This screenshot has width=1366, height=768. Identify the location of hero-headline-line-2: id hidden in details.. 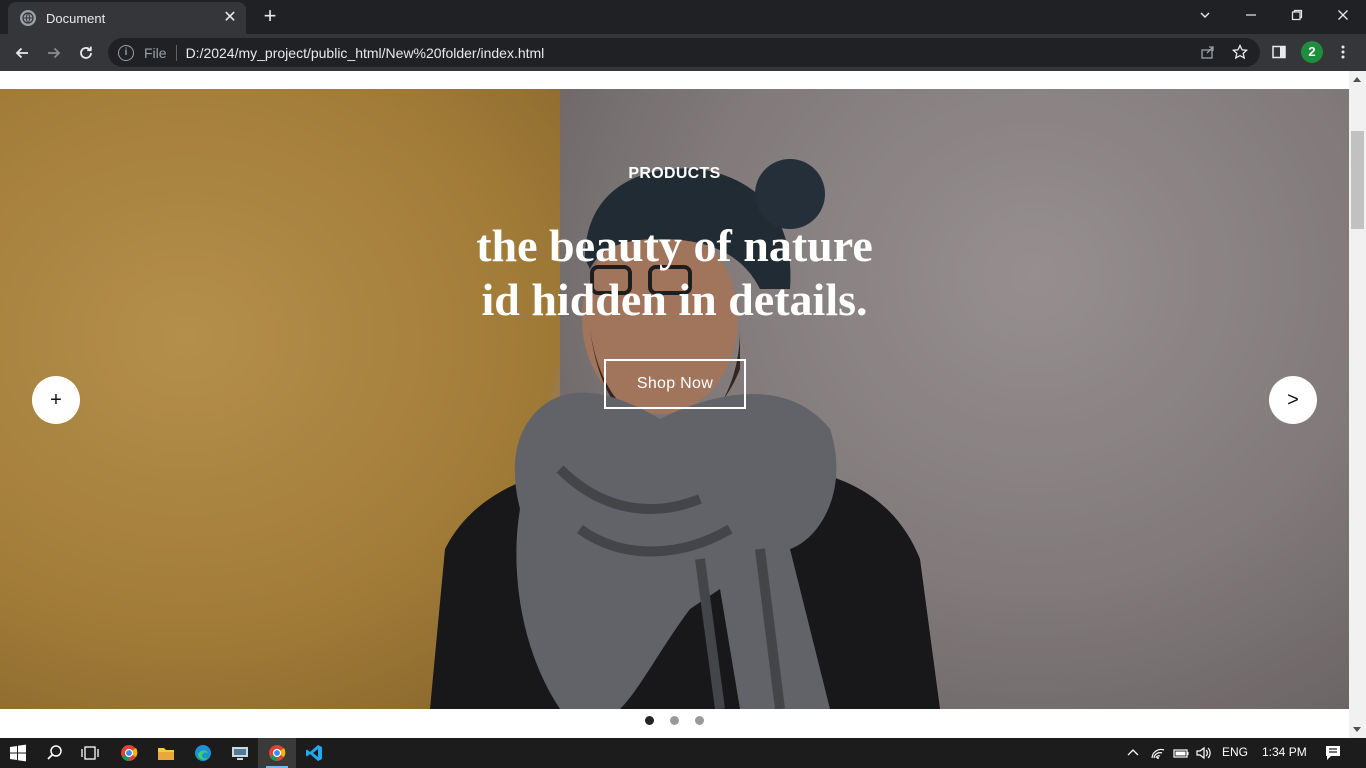
(674, 299).